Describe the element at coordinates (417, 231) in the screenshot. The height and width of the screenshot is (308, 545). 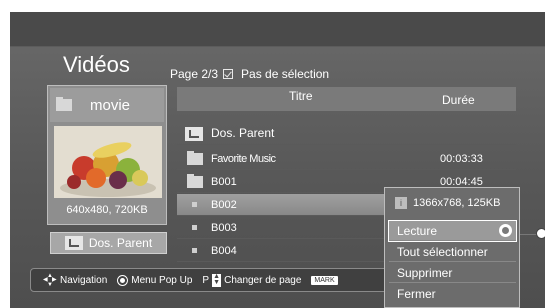
I see `menu-item-label: Lecture` at that location.